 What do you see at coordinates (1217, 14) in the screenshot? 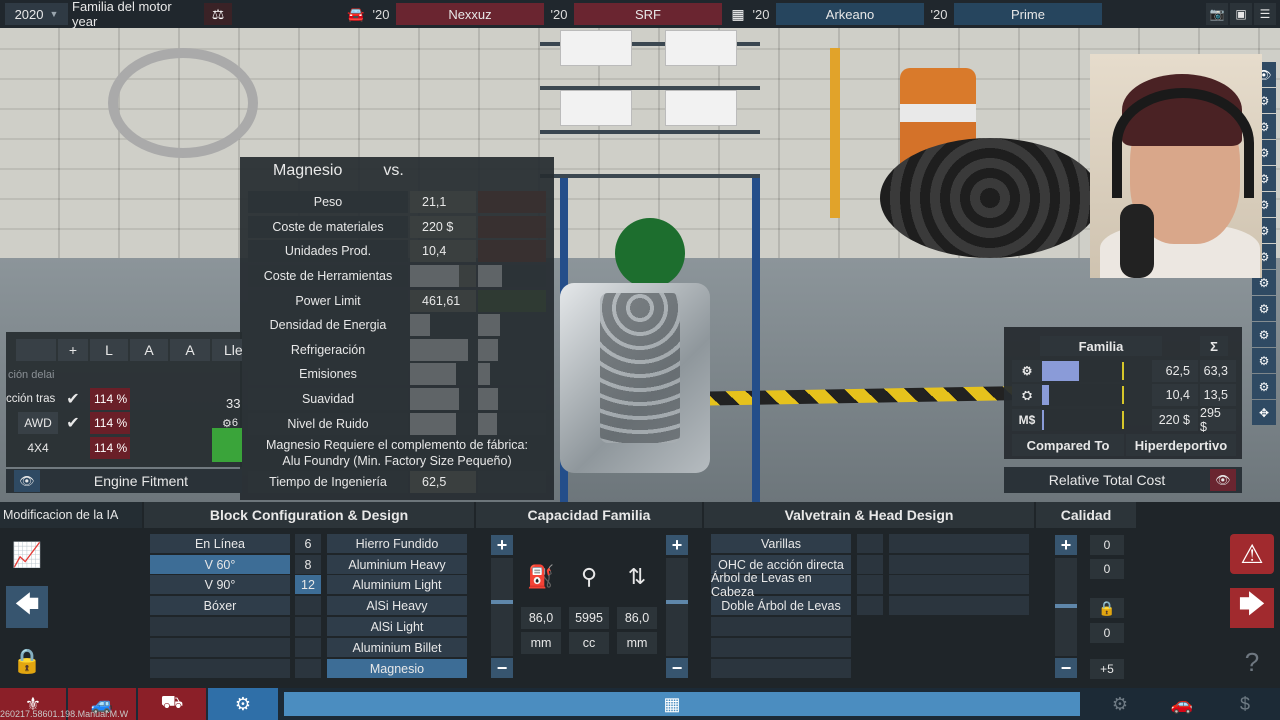
I see `camera-icon: 📷` at bounding box center [1217, 14].